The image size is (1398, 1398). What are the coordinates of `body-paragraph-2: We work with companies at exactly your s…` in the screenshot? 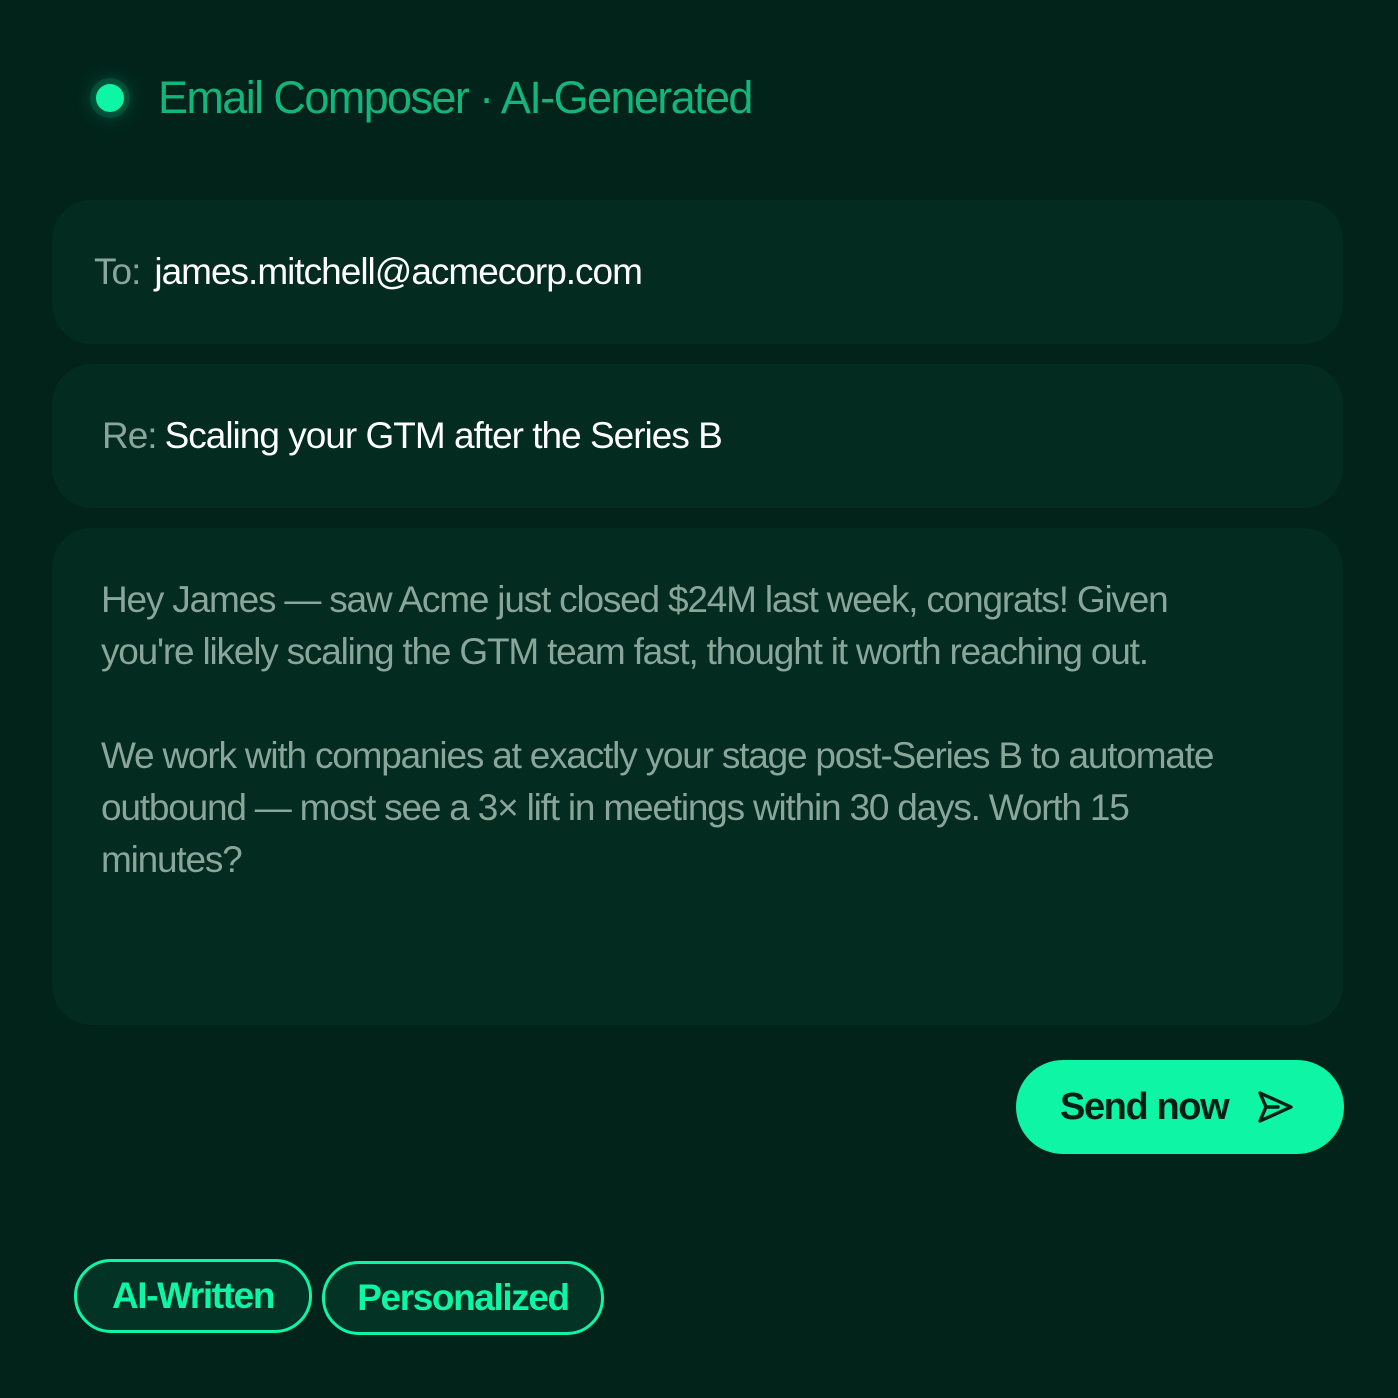 It's located at (657, 807).